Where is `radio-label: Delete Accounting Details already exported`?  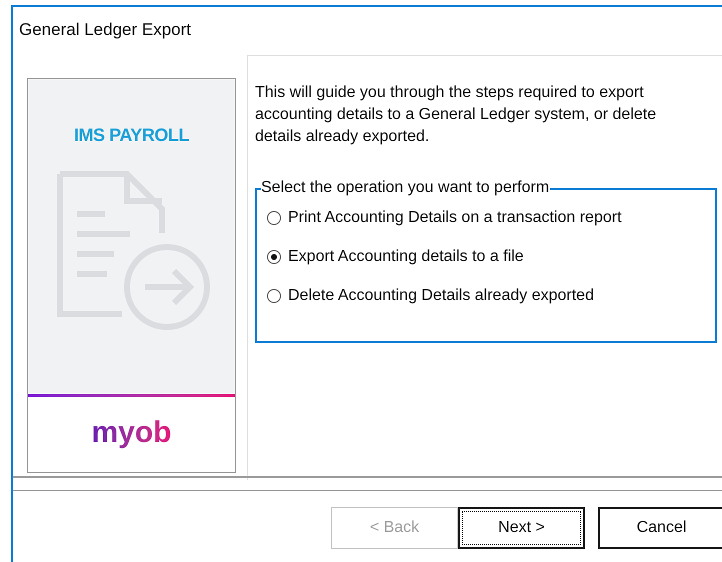 radio-label: Delete Accounting Details already exported is located at coordinates (441, 296).